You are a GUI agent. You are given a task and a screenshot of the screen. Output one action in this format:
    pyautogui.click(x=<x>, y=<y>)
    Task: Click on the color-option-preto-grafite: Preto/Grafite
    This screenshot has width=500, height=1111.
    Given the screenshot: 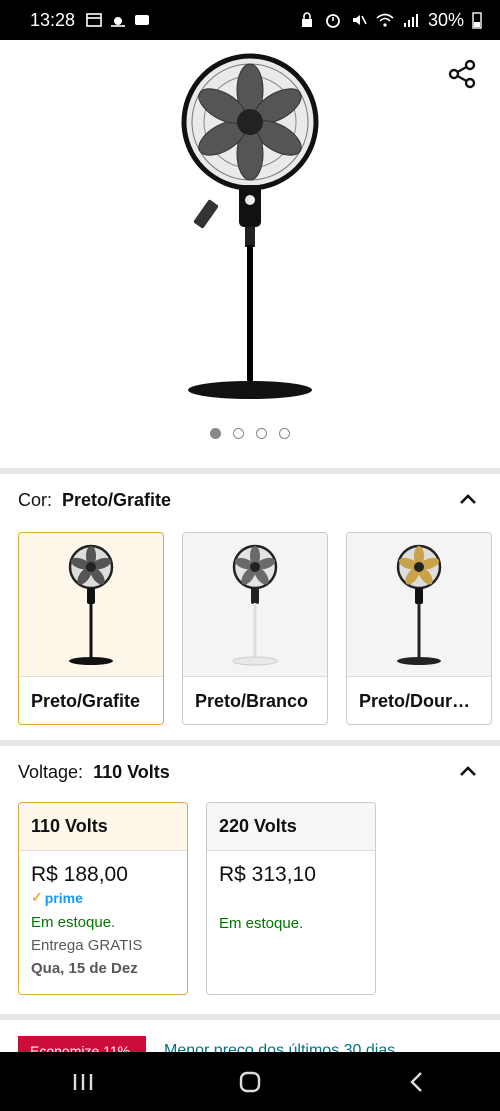 What is the action you would take?
    pyautogui.click(x=91, y=628)
    